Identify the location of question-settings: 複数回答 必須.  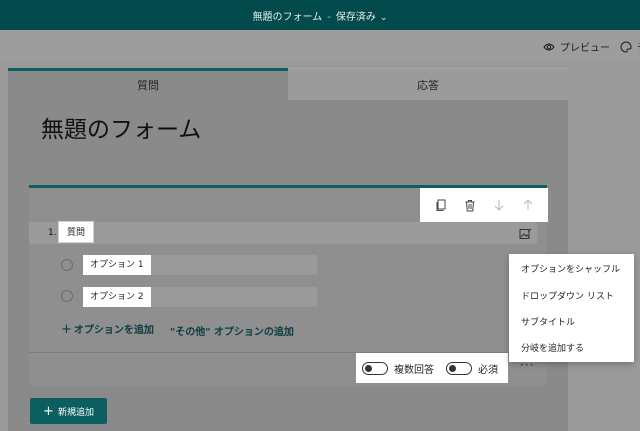
(432, 368).